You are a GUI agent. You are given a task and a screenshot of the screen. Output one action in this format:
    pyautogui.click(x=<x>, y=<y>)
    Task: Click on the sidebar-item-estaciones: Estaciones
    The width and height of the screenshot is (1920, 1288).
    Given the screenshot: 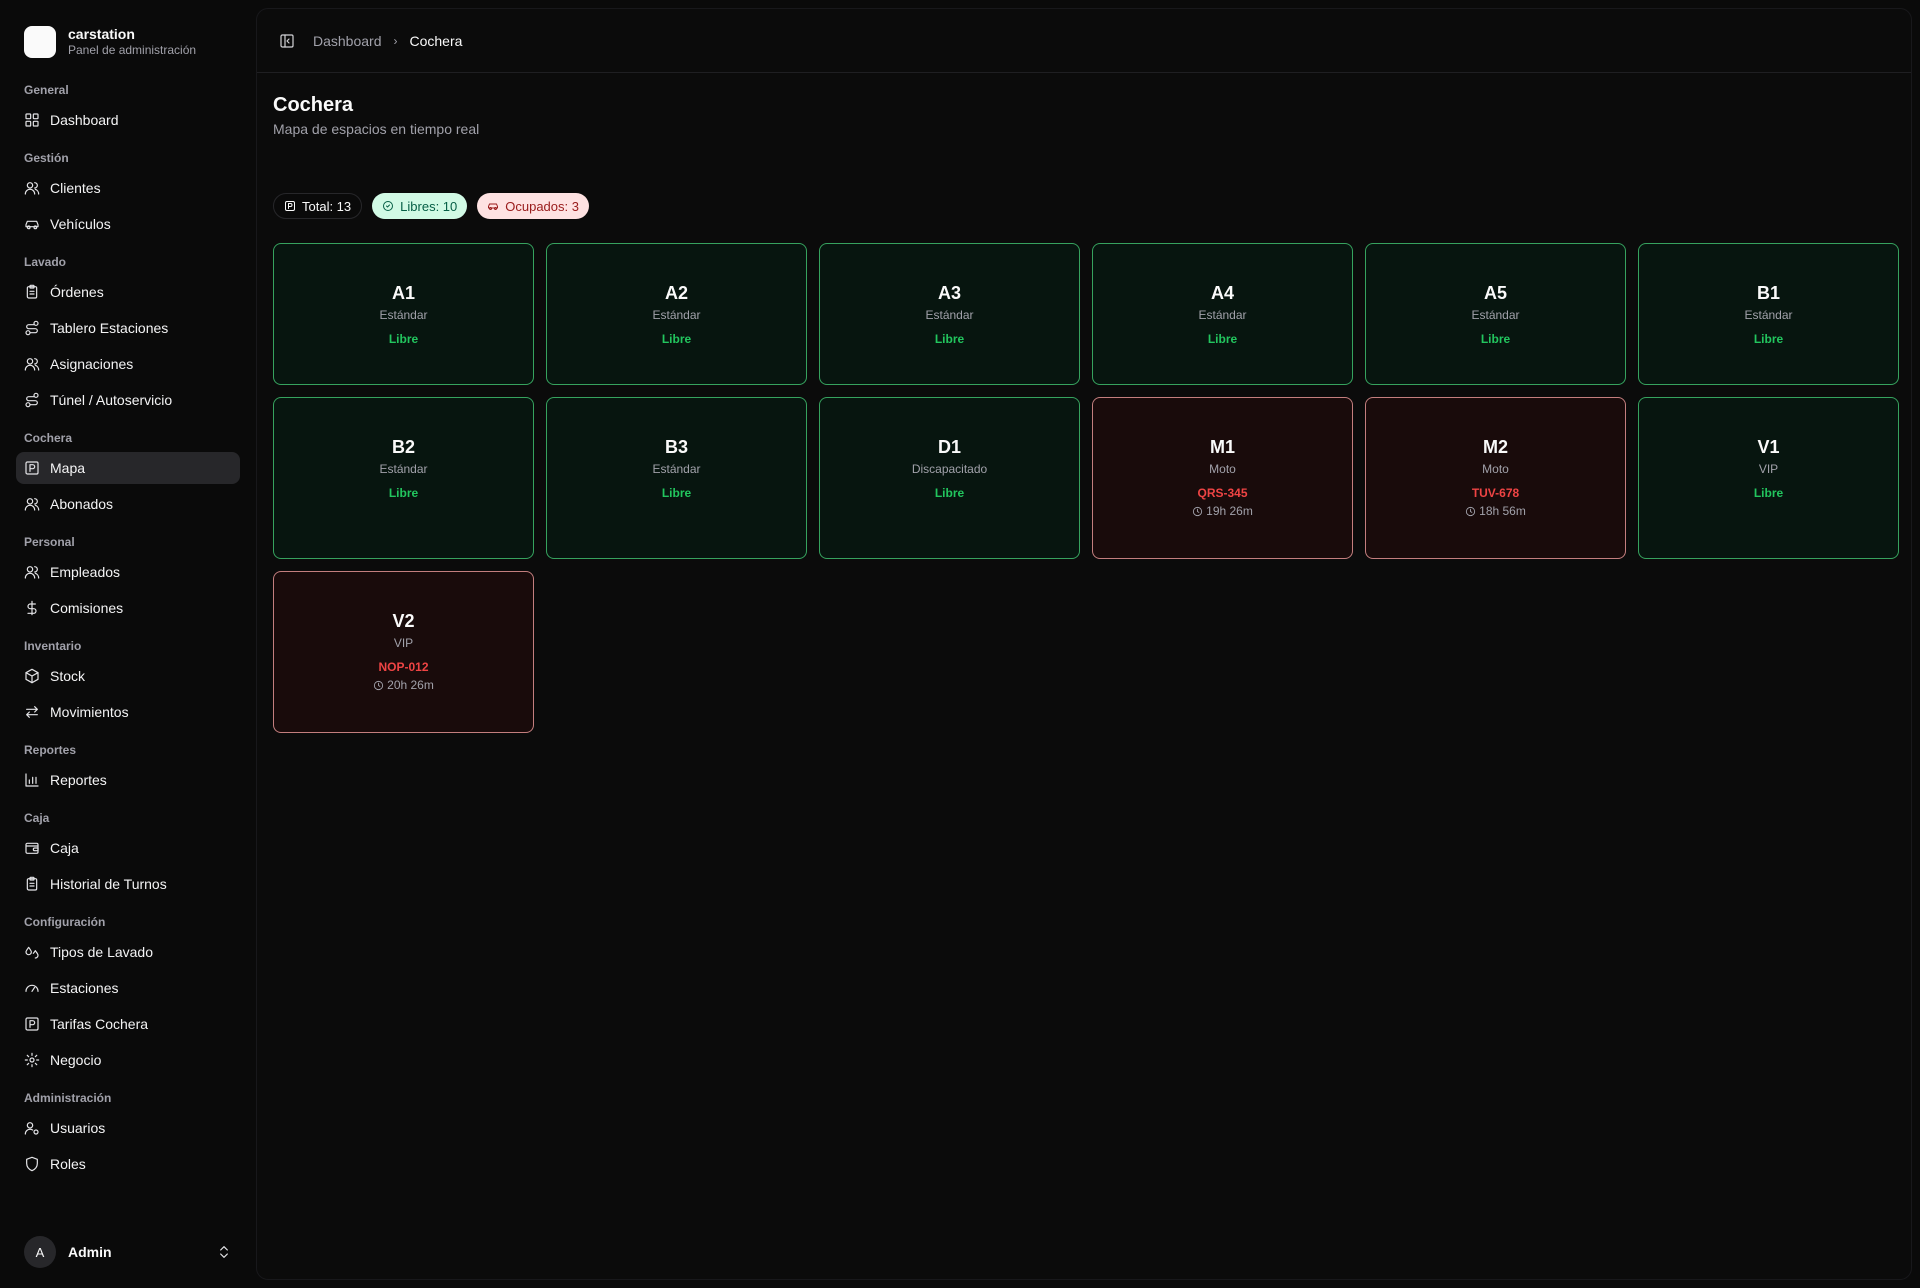 What is the action you would take?
    pyautogui.click(x=128, y=988)
    